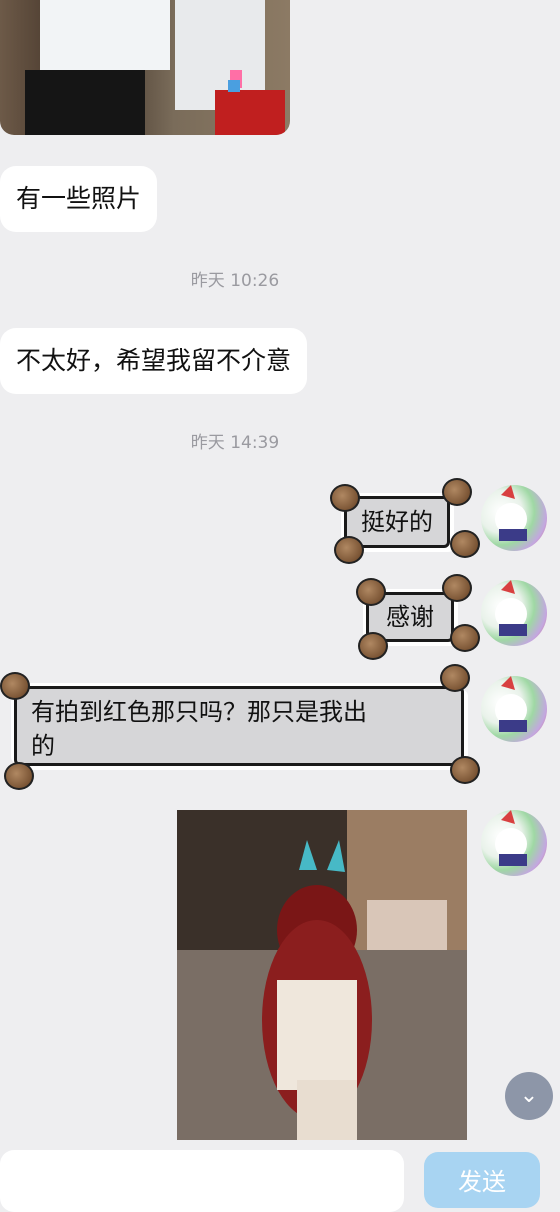 This screenshot has width=560, height=1212. Describe the element at coordinates (202, 1181) in the screenshot. I see `message-input` at that location.